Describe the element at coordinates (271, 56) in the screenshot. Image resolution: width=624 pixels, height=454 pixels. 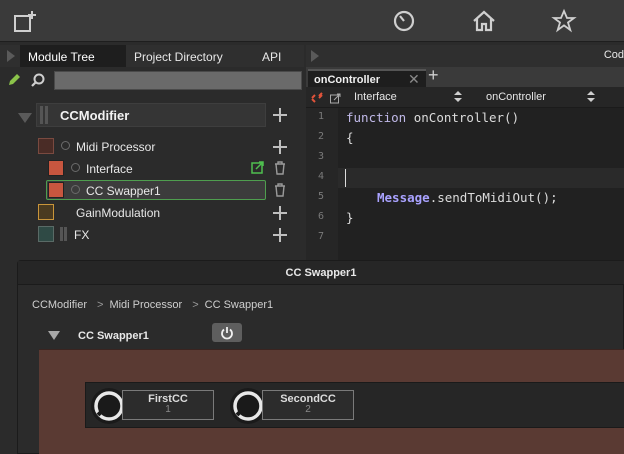
I see `tab-api: API` at that location.